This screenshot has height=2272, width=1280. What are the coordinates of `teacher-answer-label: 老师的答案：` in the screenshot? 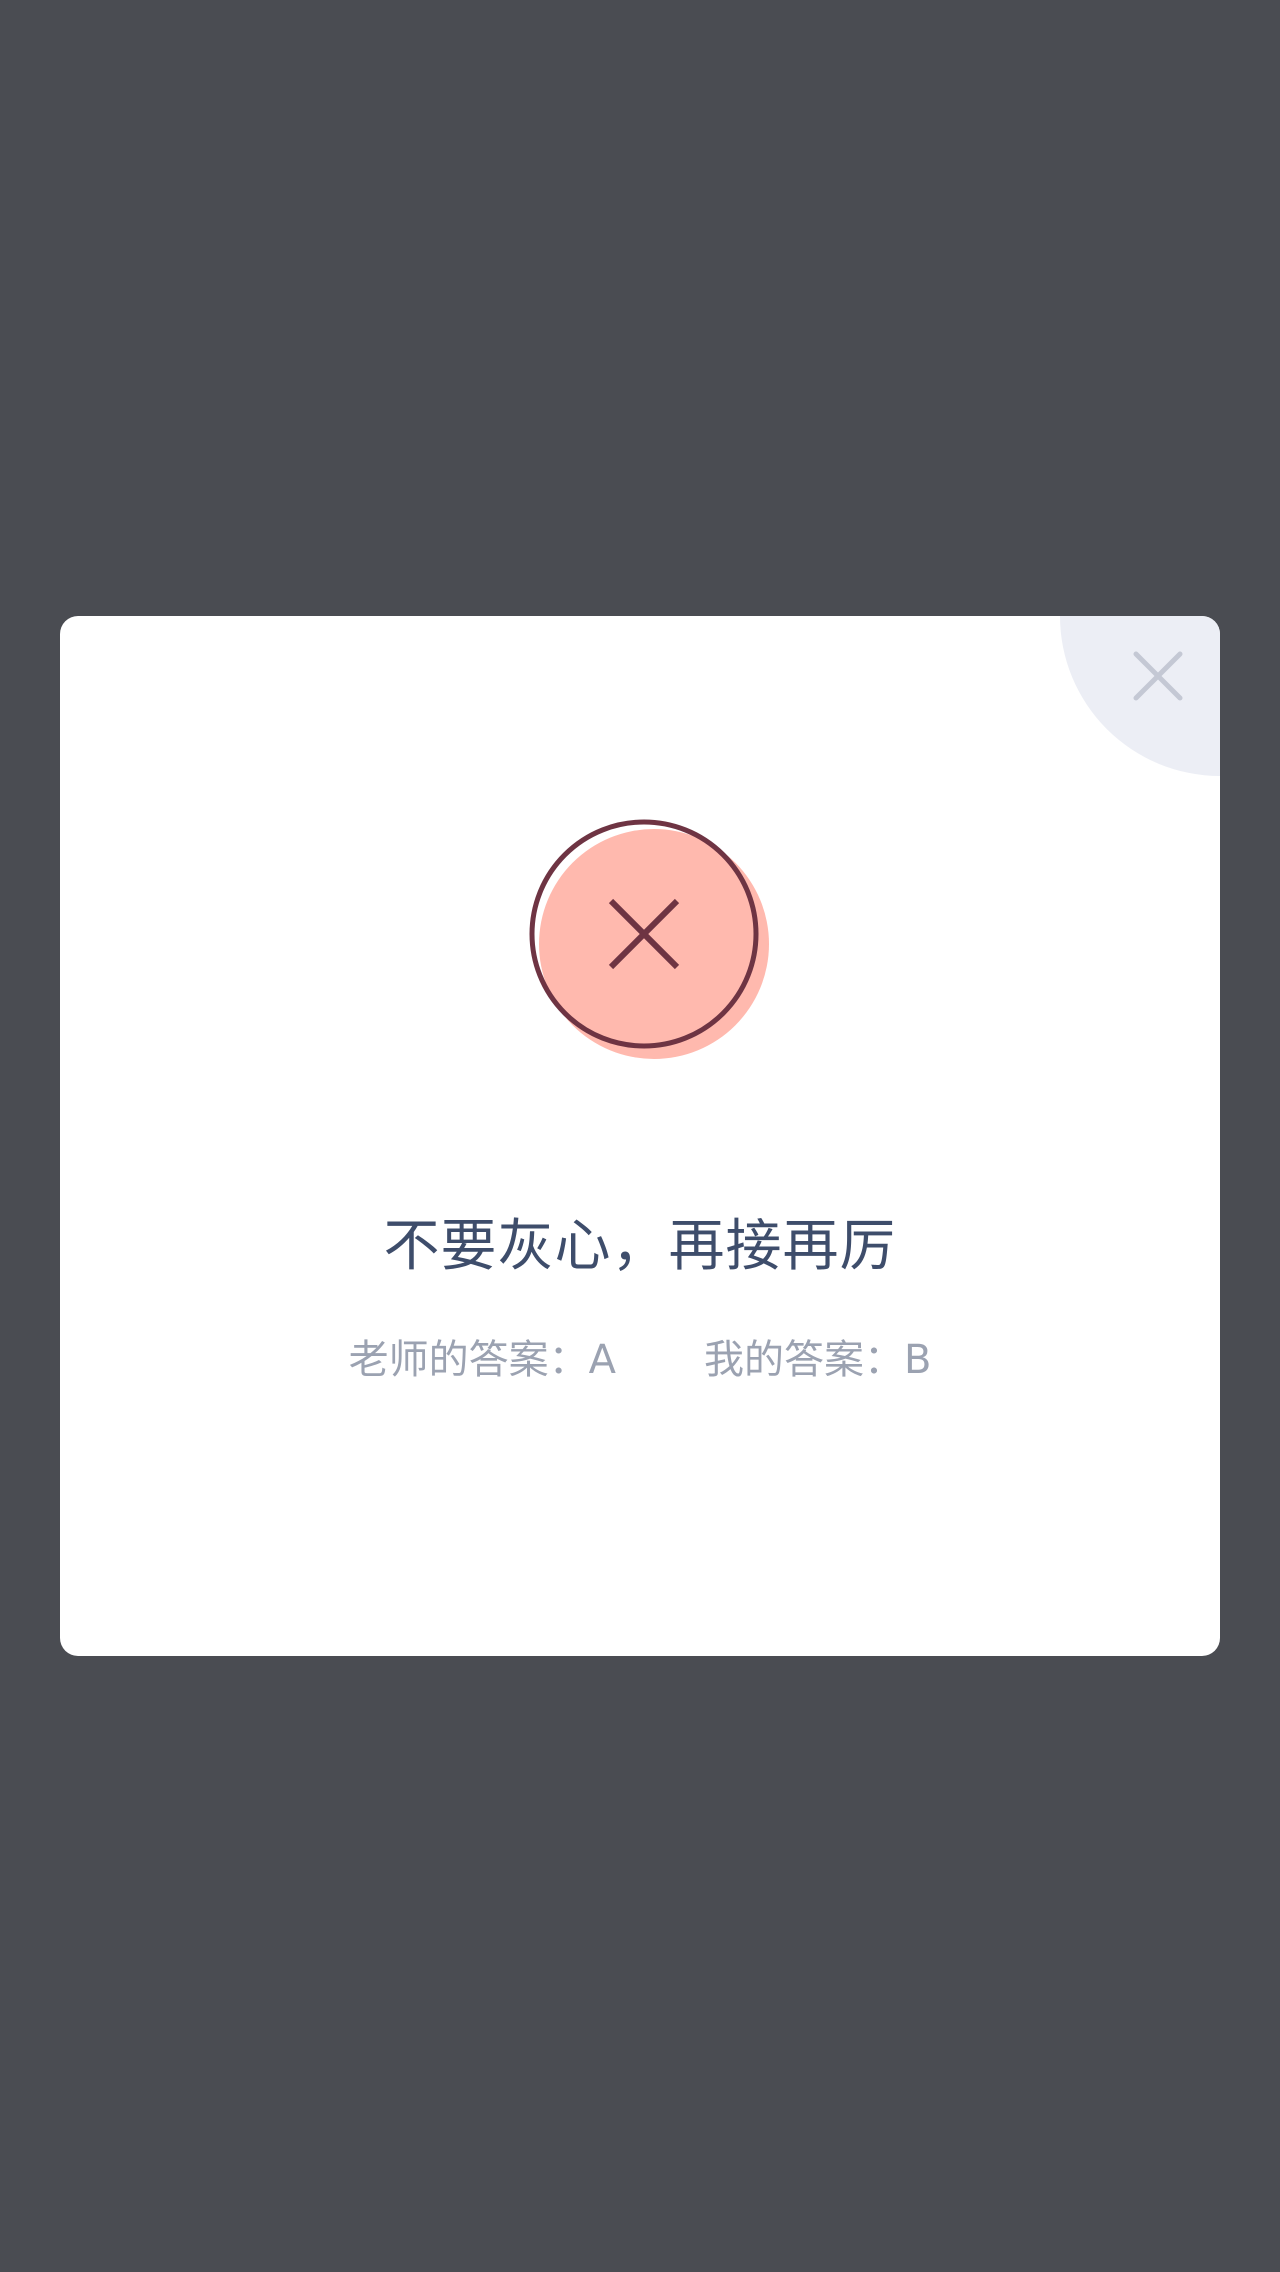 It's located at (468, 1360).